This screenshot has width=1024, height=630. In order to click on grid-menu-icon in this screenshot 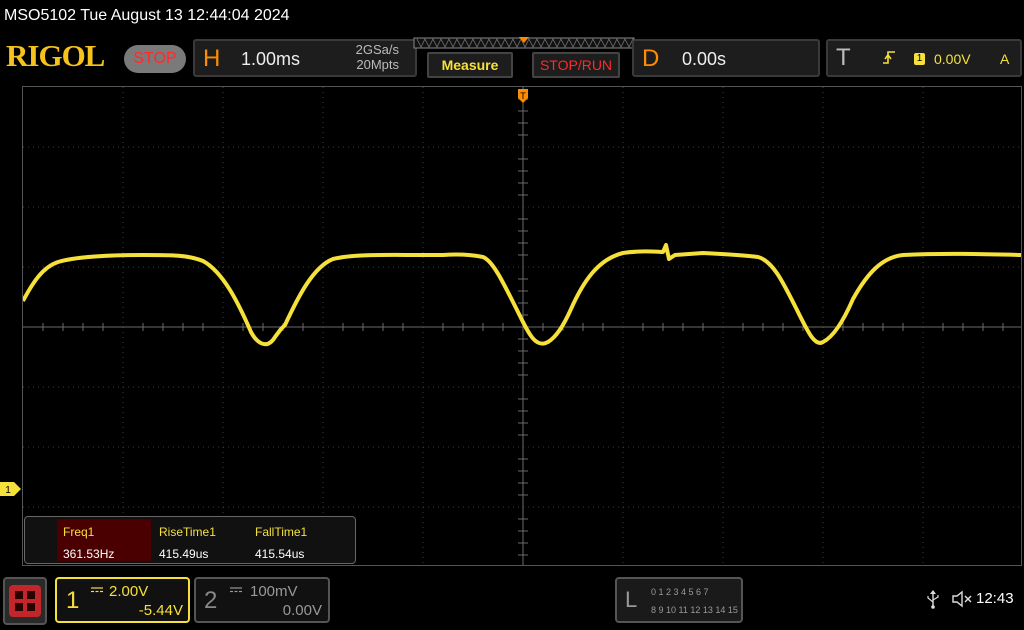, I will do `click(25, 601)`.